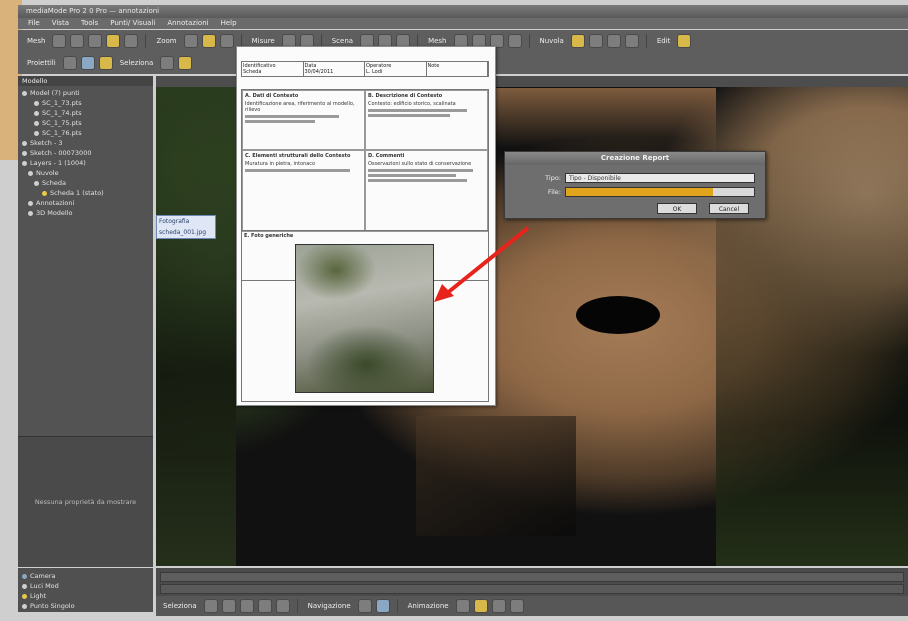 The image size is (908, 621). I want to click on tree-item-label: Scheda, so click(54, 183).